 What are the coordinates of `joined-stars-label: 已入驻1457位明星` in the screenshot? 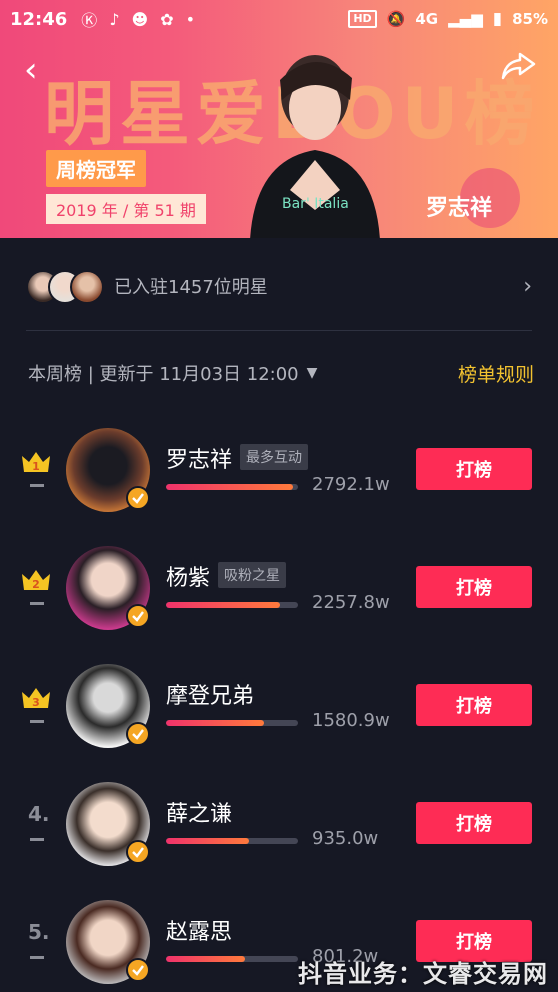 It's located at (191, 287).